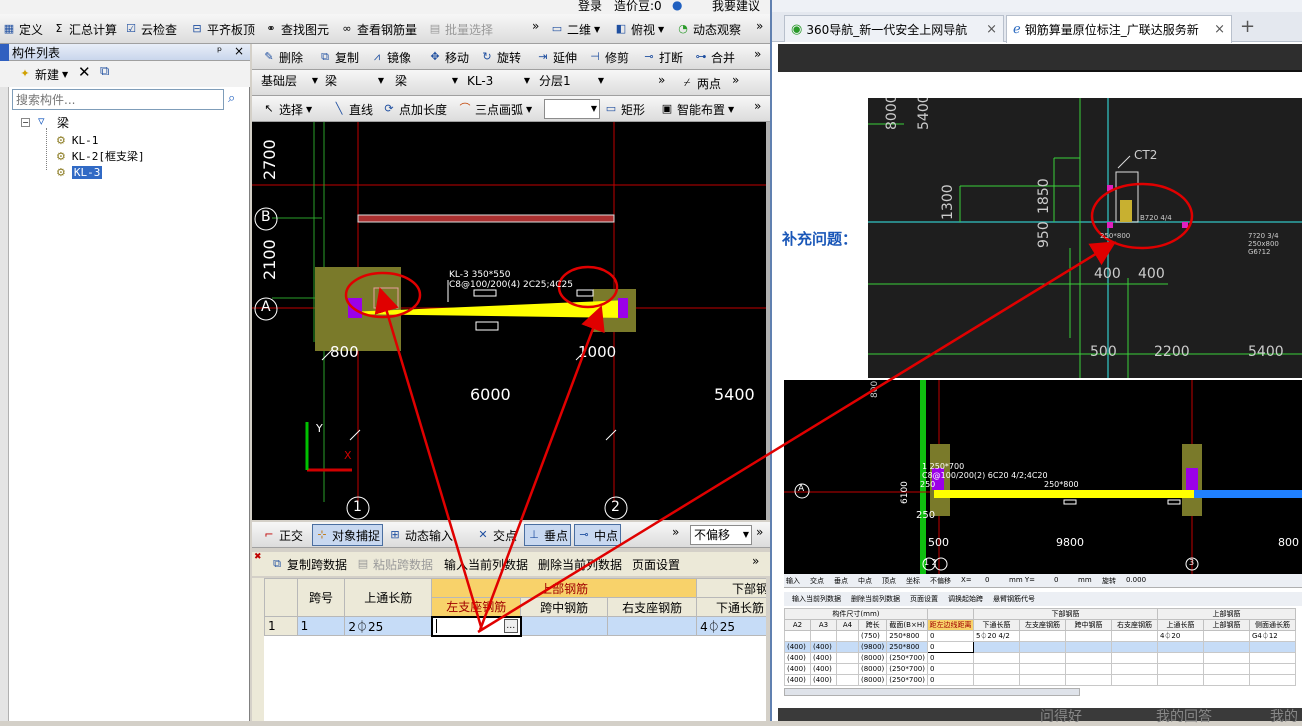 The image size is (1302, 726). What do you see at coordinates (104, 71) in the screenshot?
I see `copy-icon: ⧉` at bounding box center [104, 71].